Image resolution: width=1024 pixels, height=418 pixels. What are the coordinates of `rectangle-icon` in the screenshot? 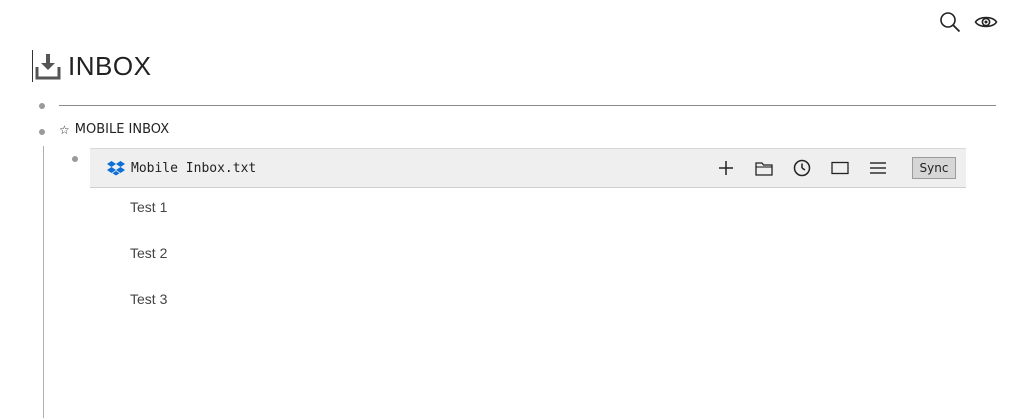 It's located at (840, 168).